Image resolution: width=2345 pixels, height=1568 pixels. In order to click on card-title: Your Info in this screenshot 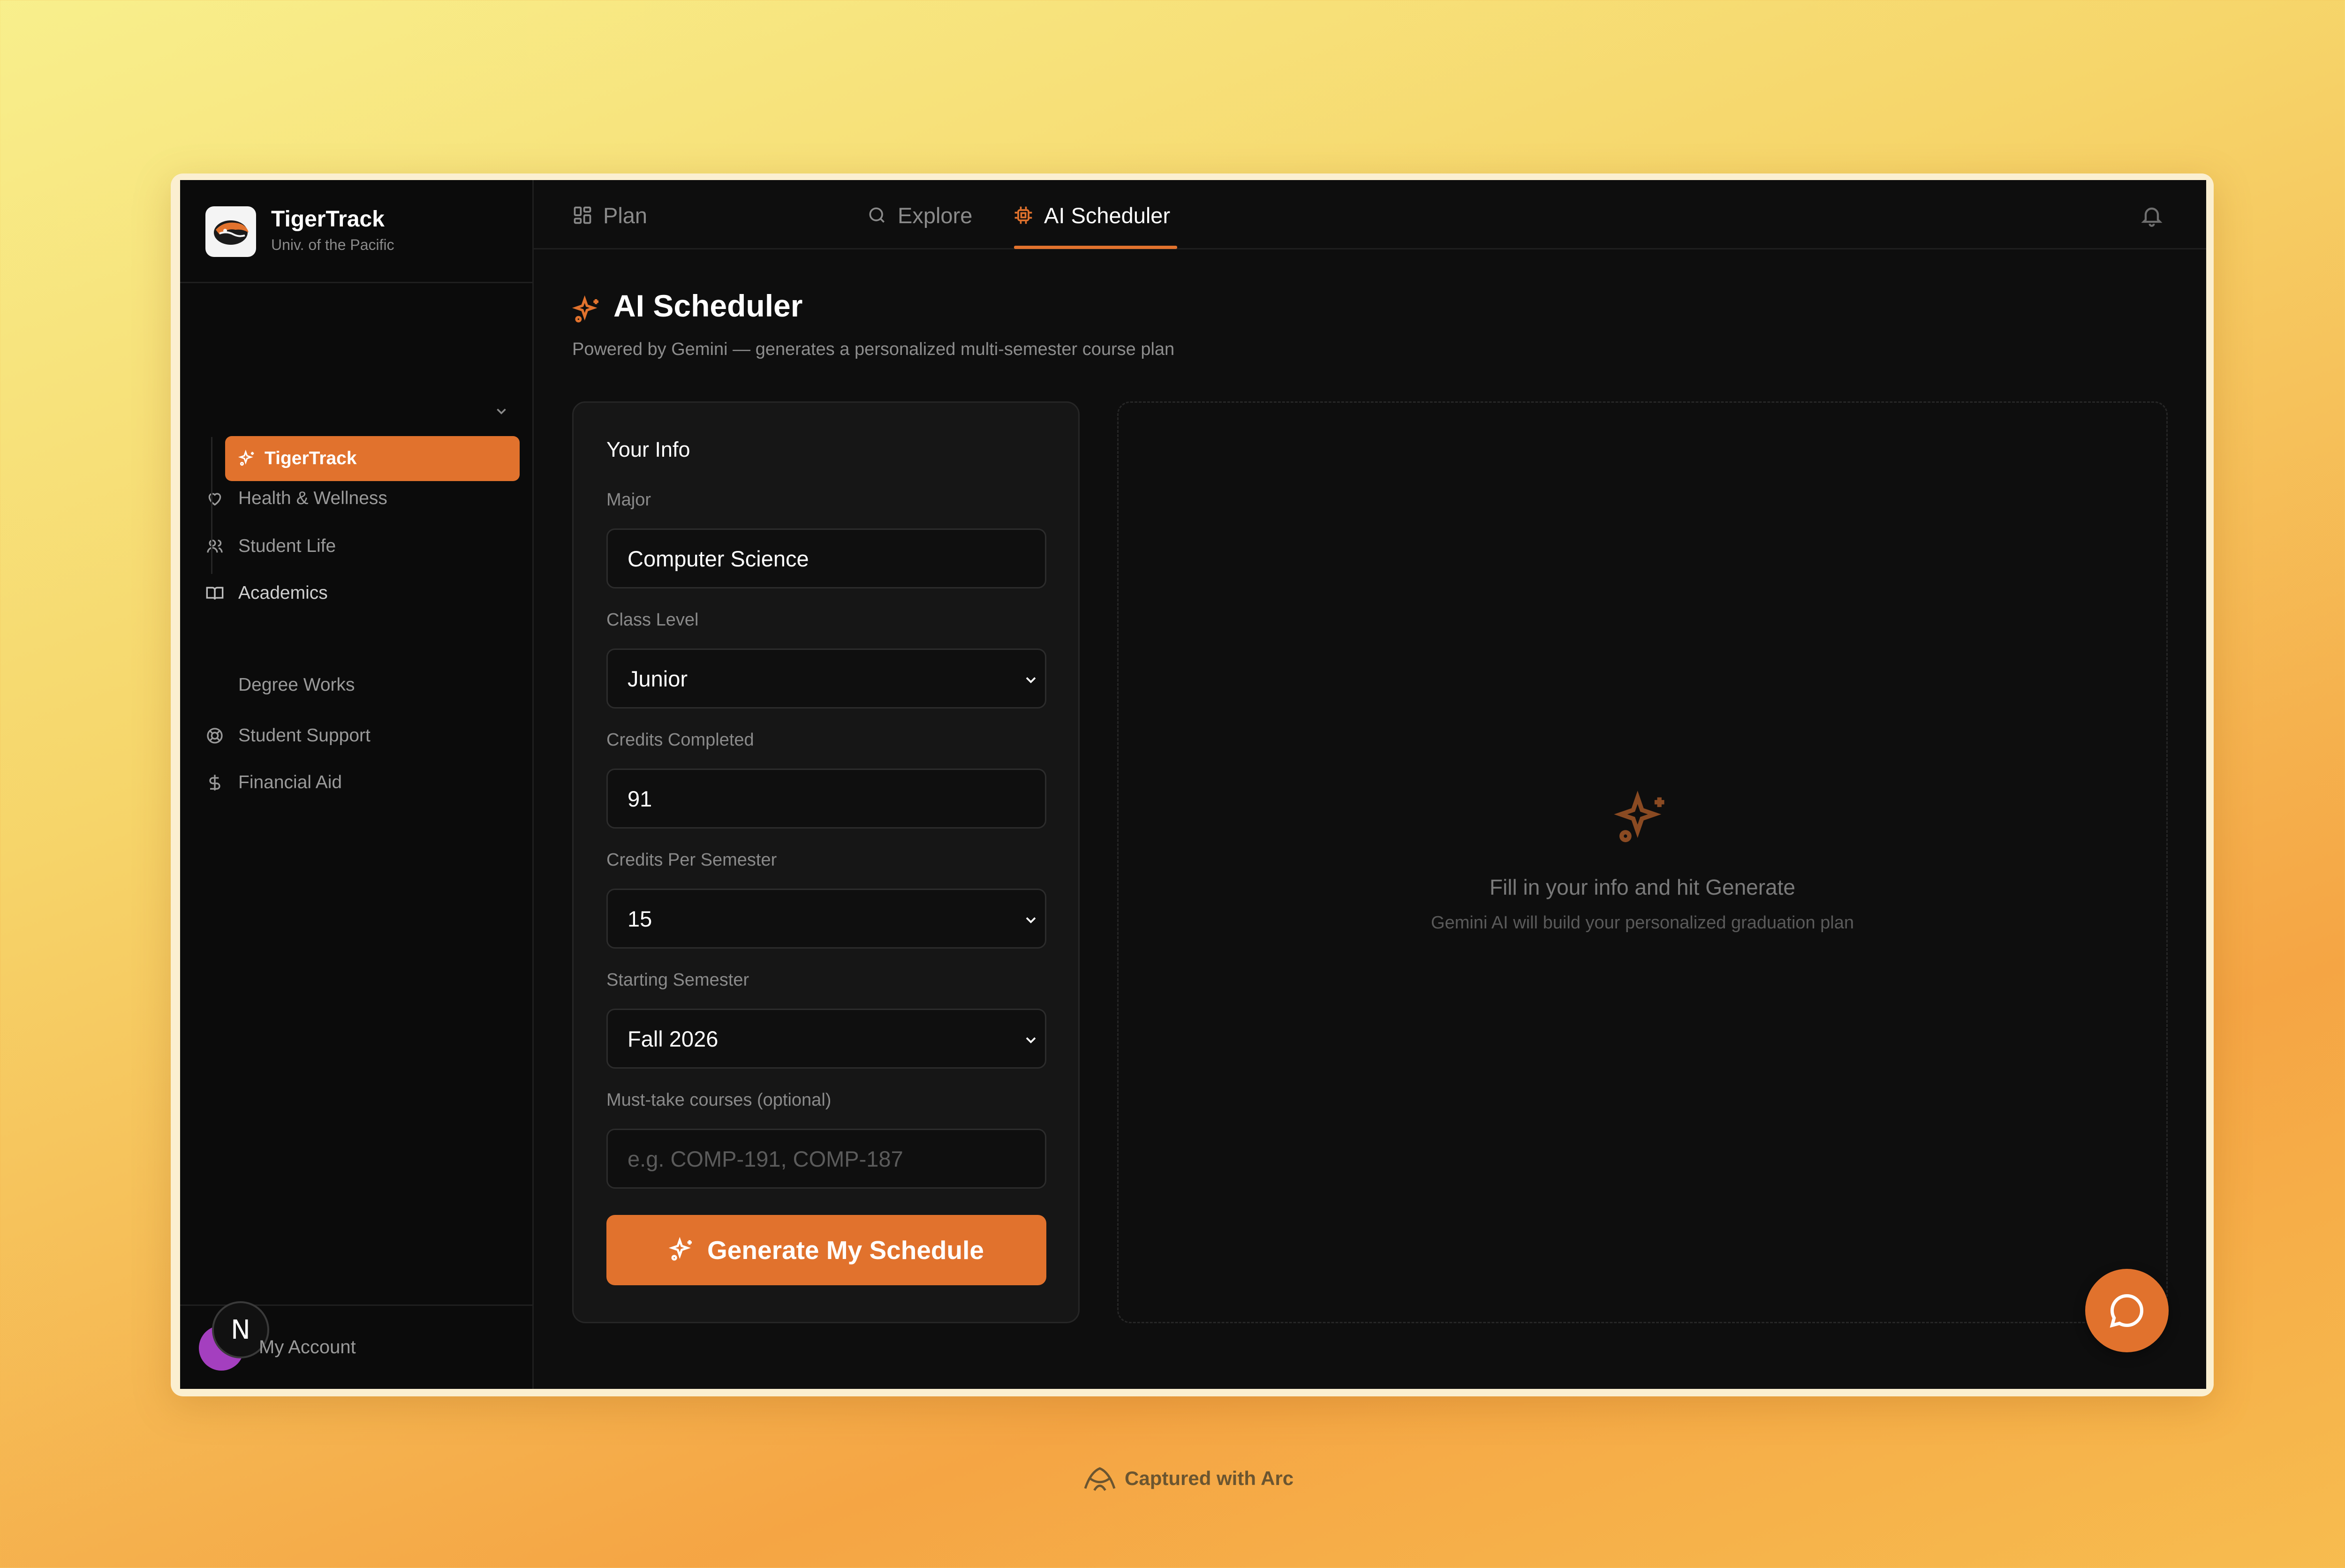, I will do `click(648, 449)`.